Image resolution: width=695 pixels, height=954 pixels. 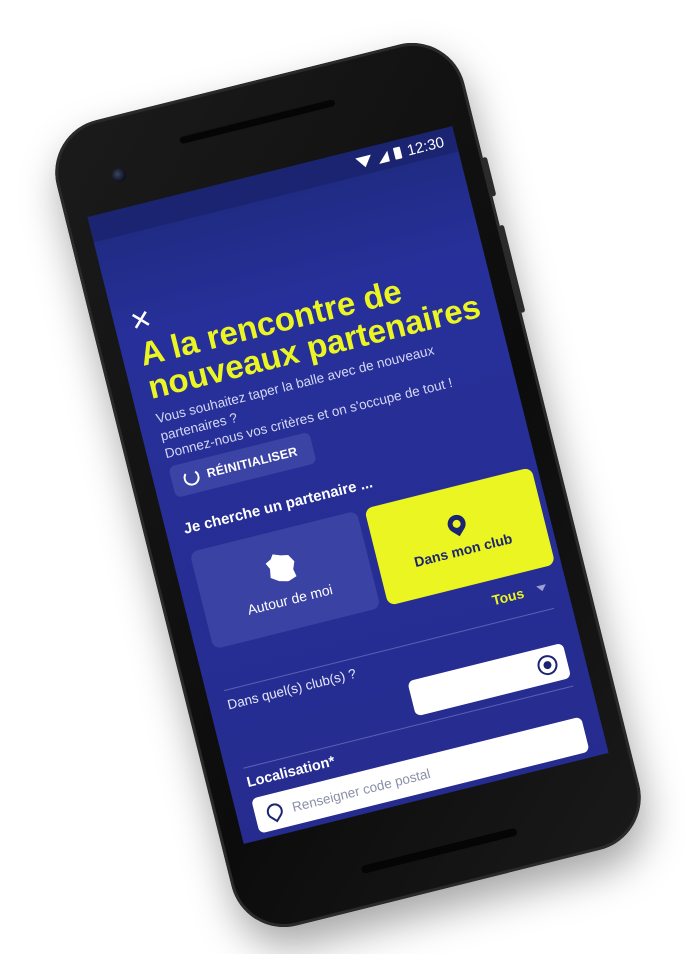 I want to click on signal-icon, so click(x=383, y=156).